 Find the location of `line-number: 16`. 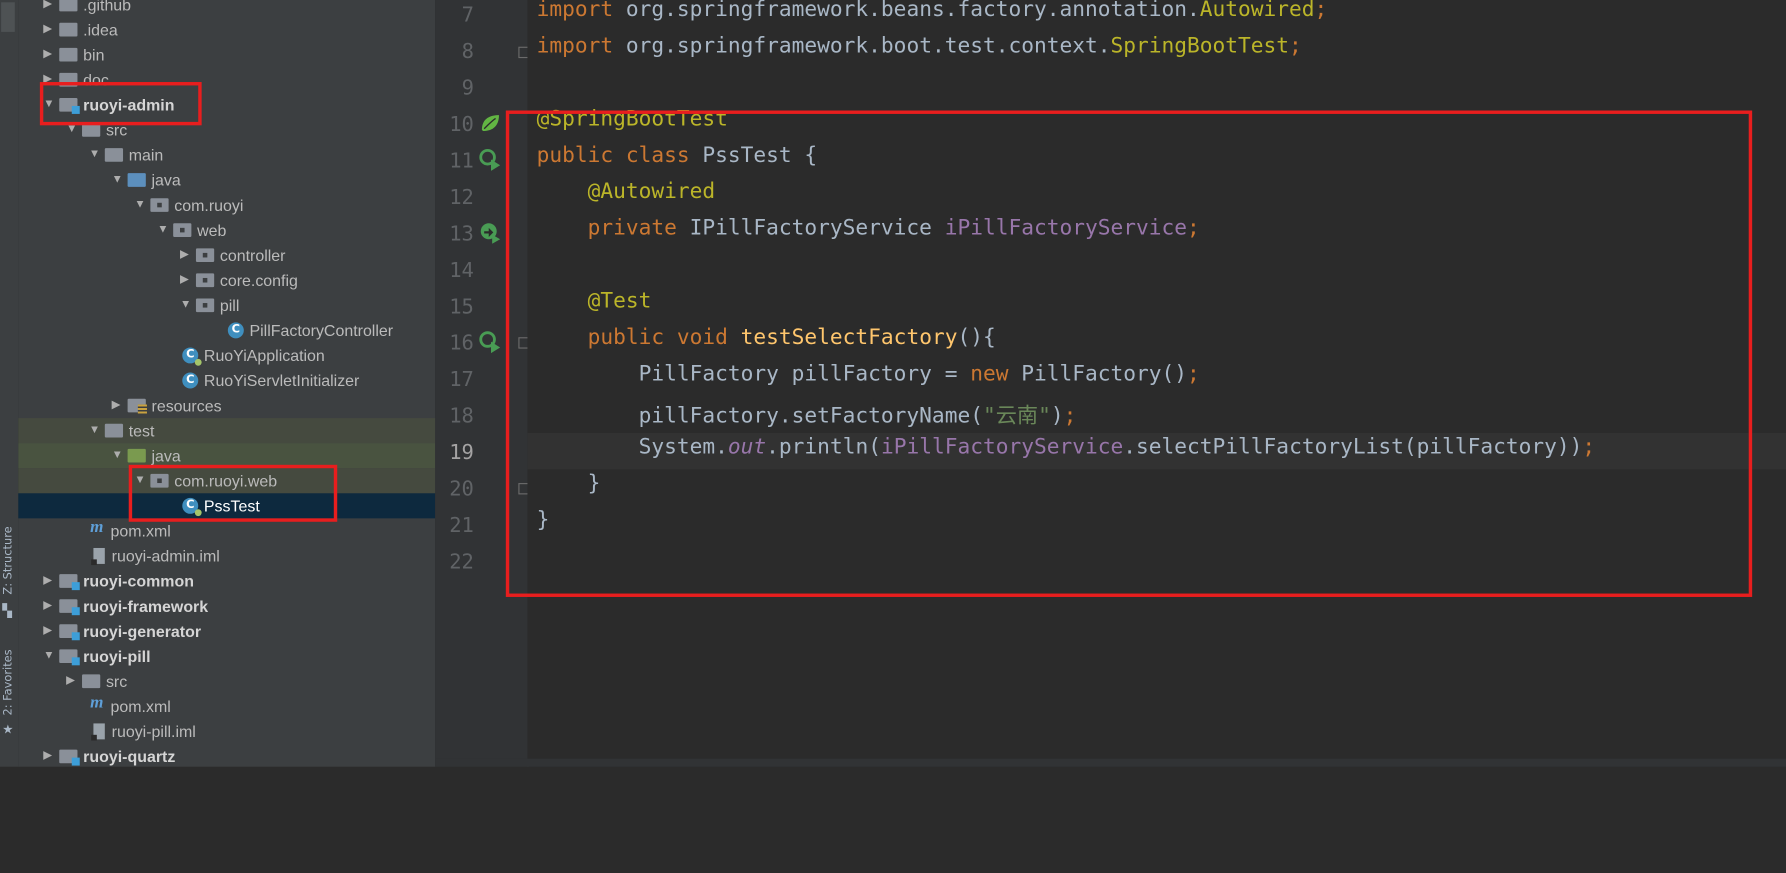

line-number: 16 is located at coordinates (461, 343).